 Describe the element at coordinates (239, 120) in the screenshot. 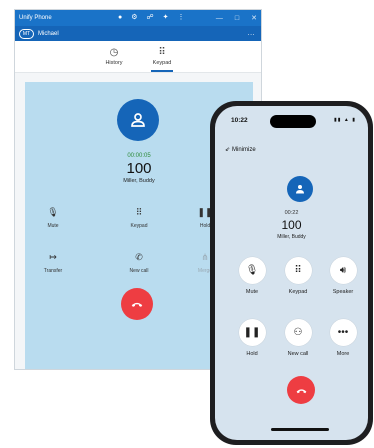

I see `status-bar-time: 10:22` at that location.